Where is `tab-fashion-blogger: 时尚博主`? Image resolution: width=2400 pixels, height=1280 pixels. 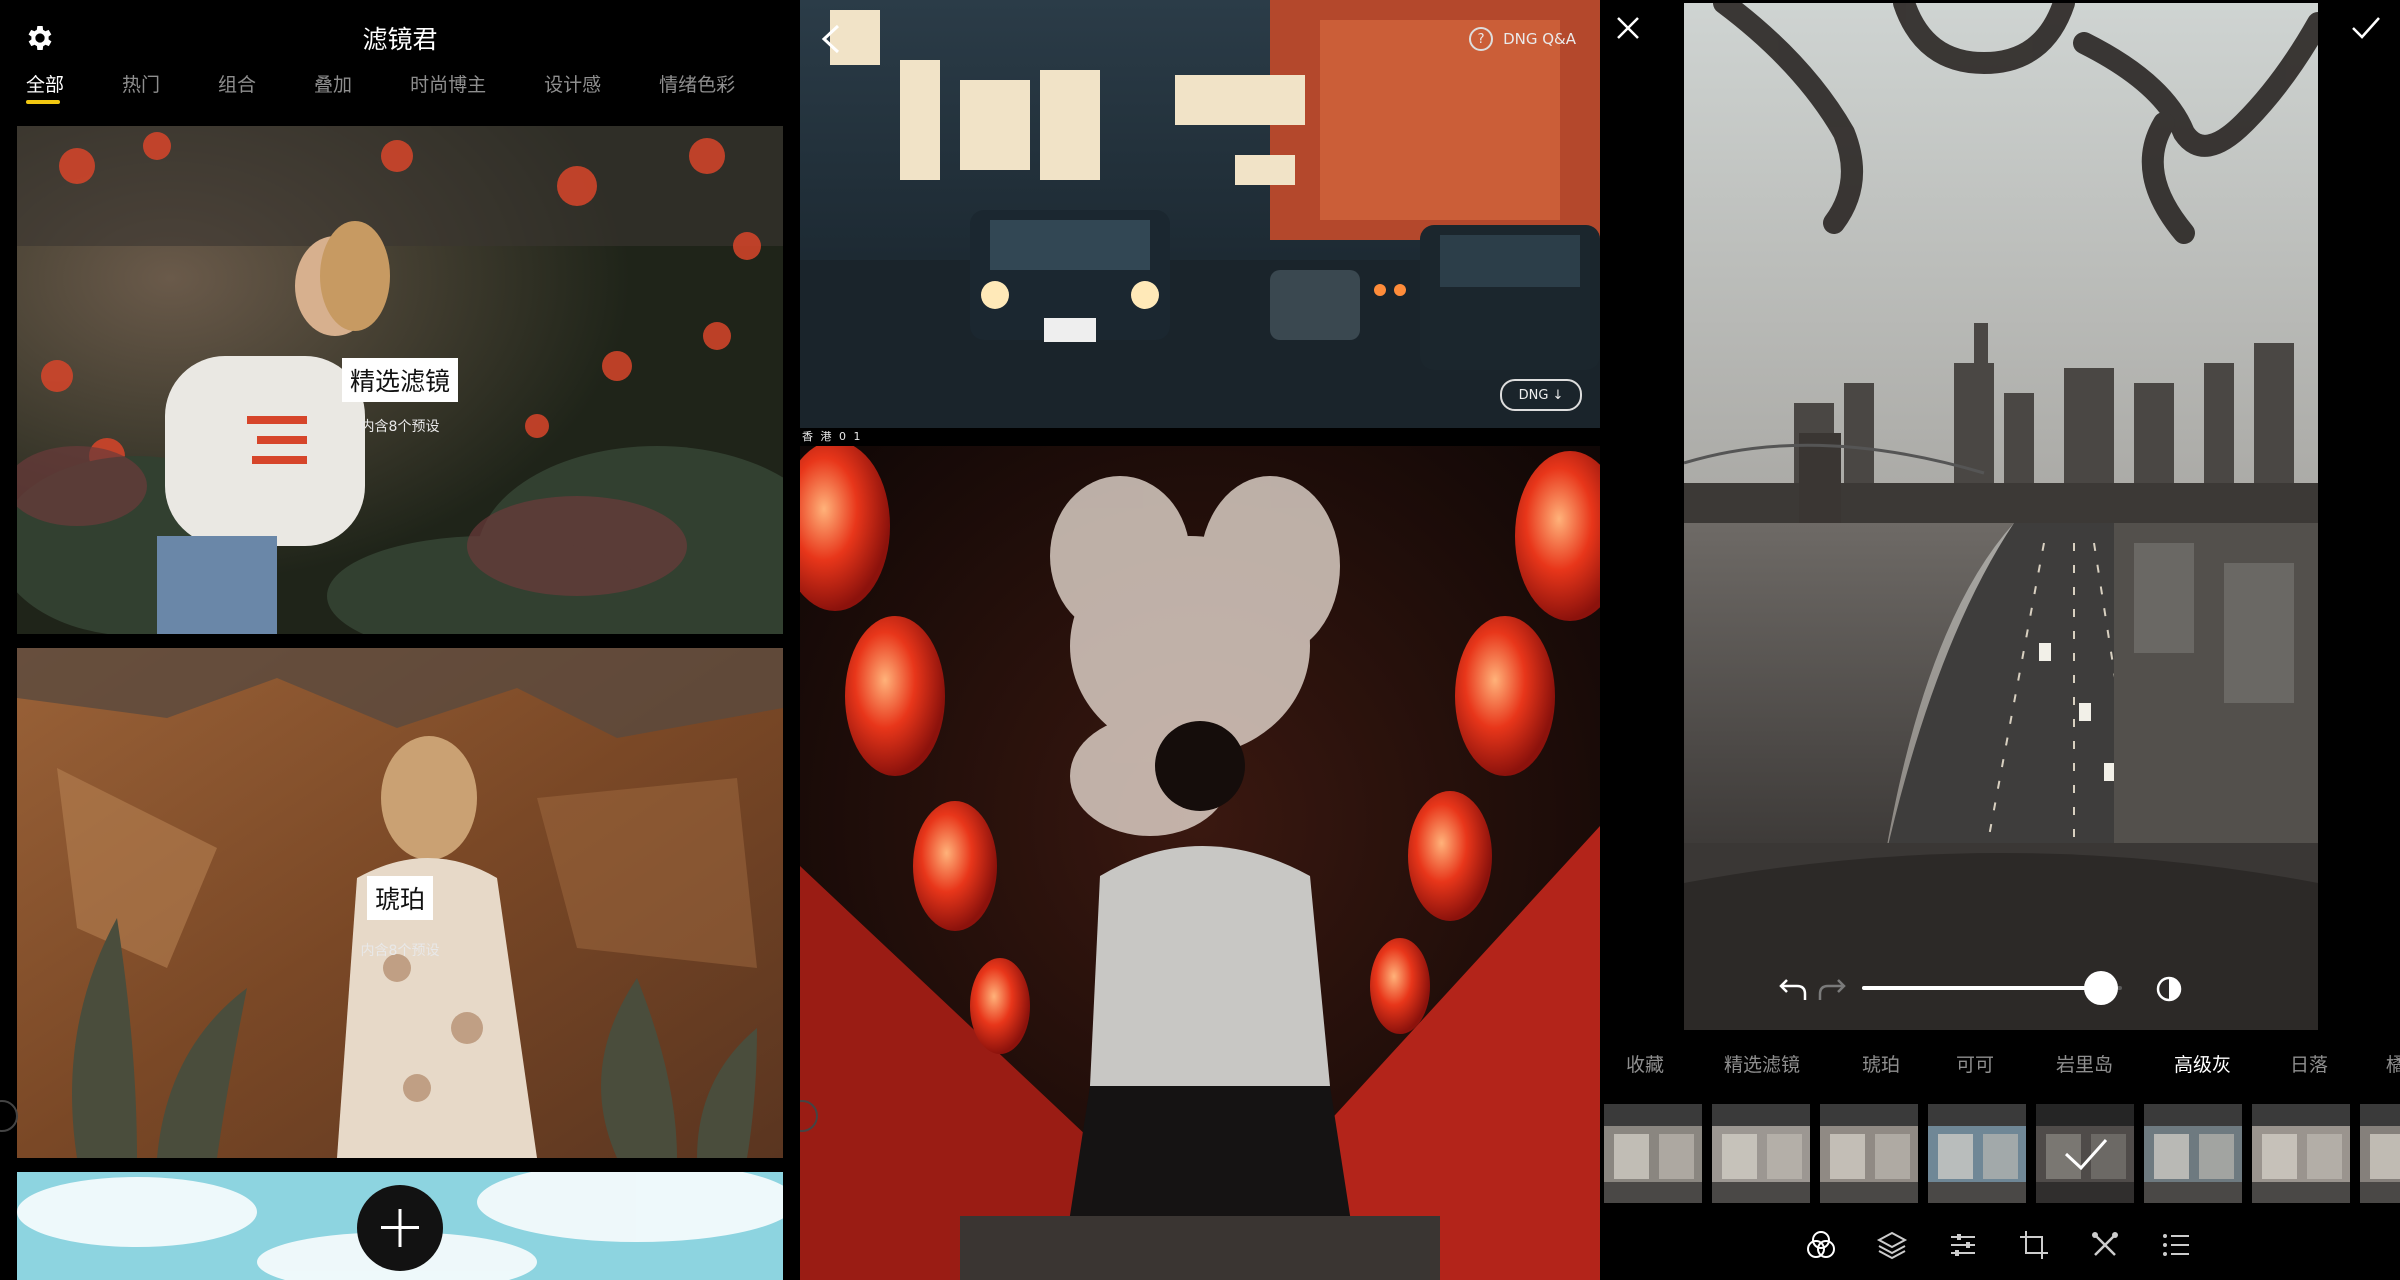
tab-fashion-blogger: 时尚博主 is located at coordinates (448, 90).